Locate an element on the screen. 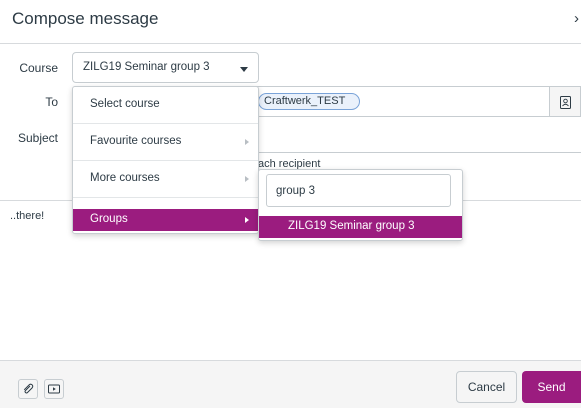 This screenshot has height=408, width=581. menu-item-label: More courses is located at coordinates (125, 178).